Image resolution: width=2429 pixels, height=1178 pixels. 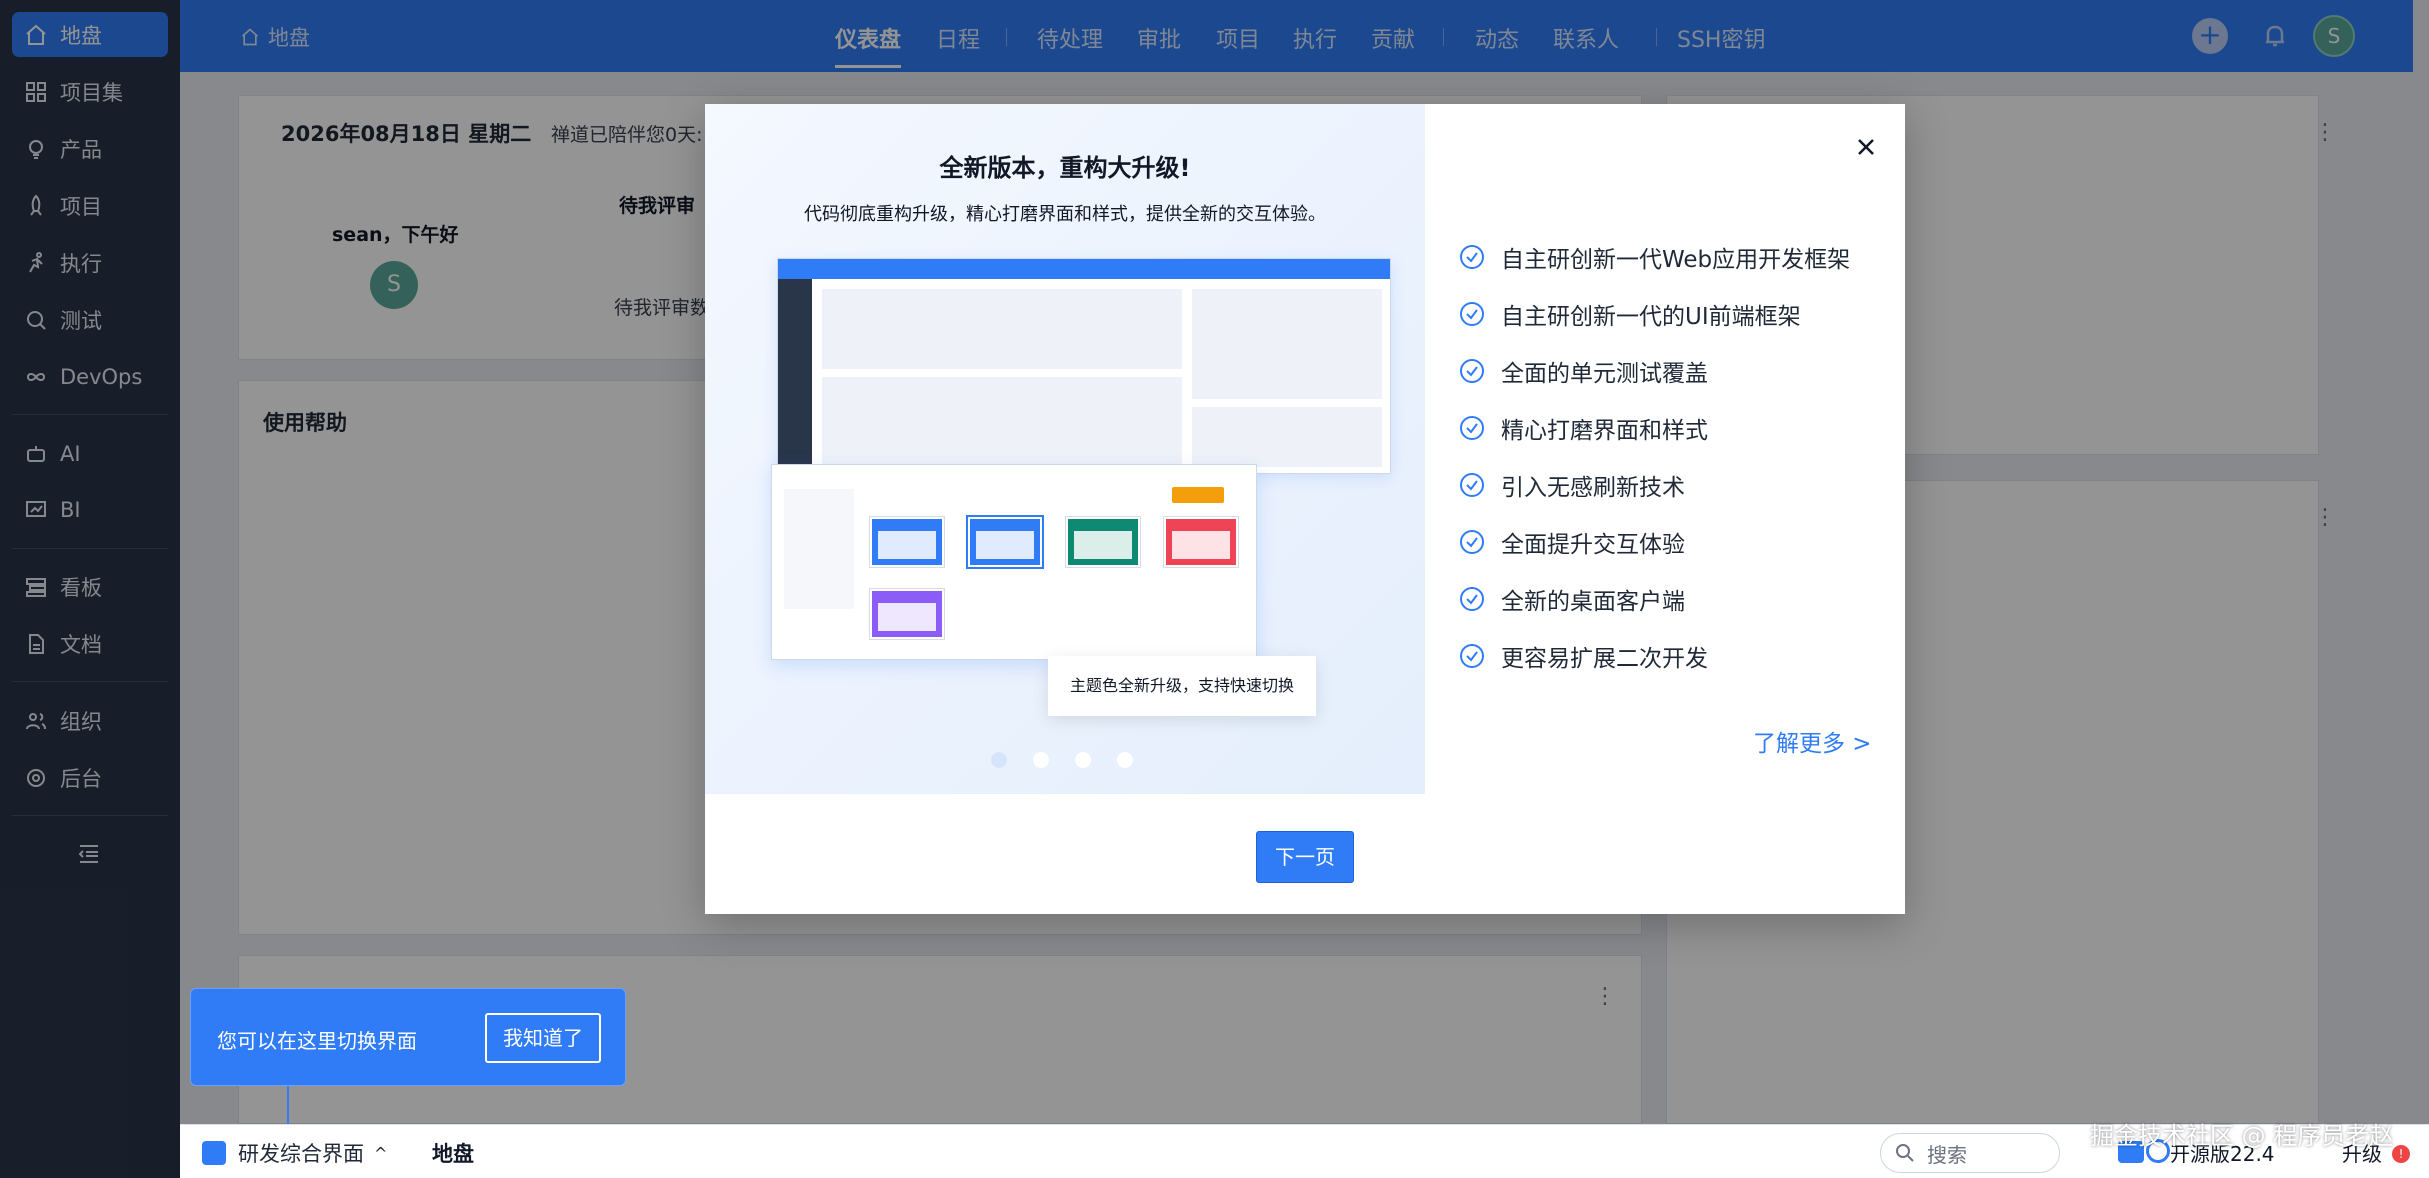 I want to click on theme-tooltip: 主题色全新升级，支持快速切换, so click(x=1182, y=686).